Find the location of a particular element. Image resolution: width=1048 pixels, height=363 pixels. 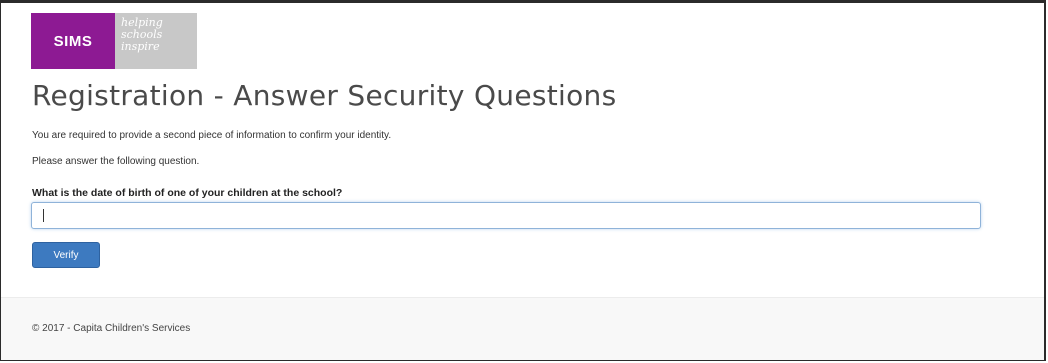

security-answer-input is located at coordinates (506, 215).